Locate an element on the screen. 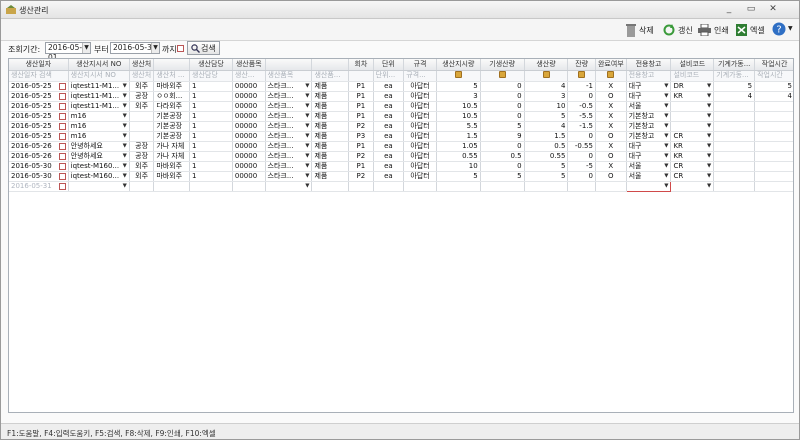 The width and height of the screenshot is (800, 440). excel-button: 엑셀 is located at coordinates (750, 30).